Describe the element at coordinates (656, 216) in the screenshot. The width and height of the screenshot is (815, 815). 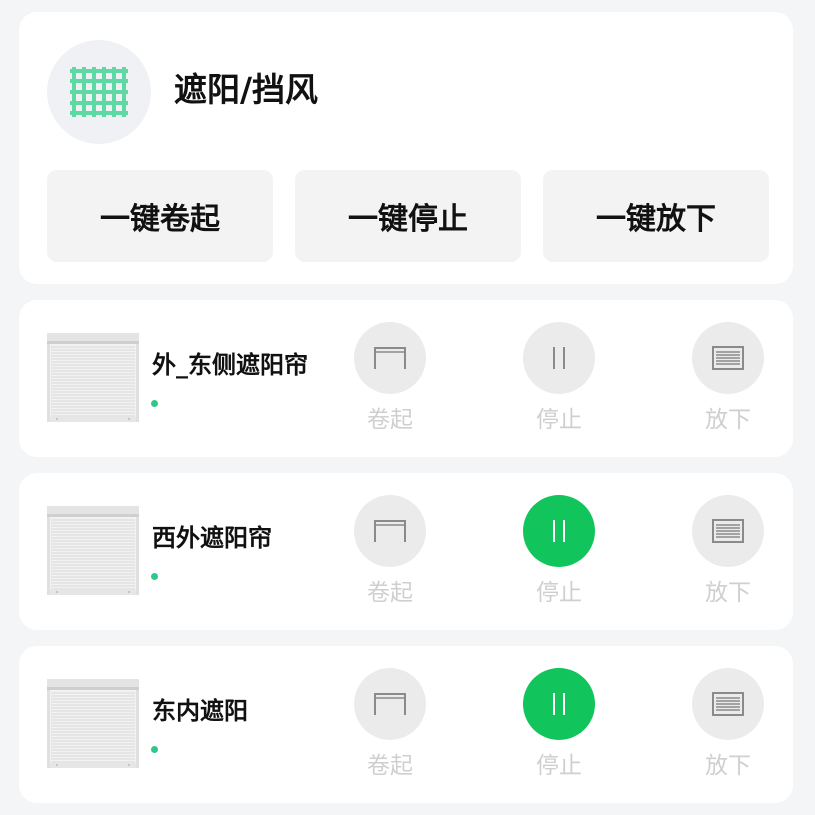
I see `lower-all-button: 一键放下` at that location.